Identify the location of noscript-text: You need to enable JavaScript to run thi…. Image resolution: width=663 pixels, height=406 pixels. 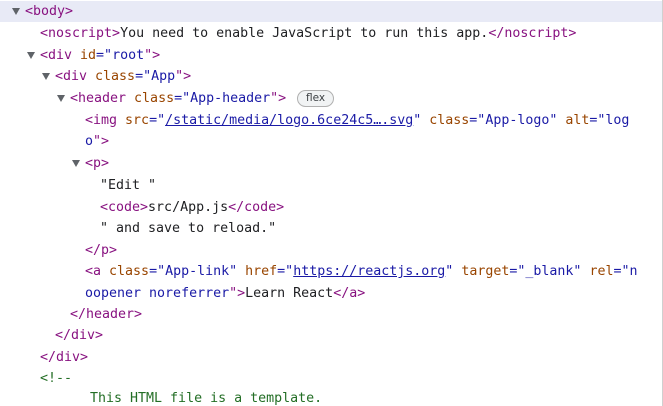
(304, 33).